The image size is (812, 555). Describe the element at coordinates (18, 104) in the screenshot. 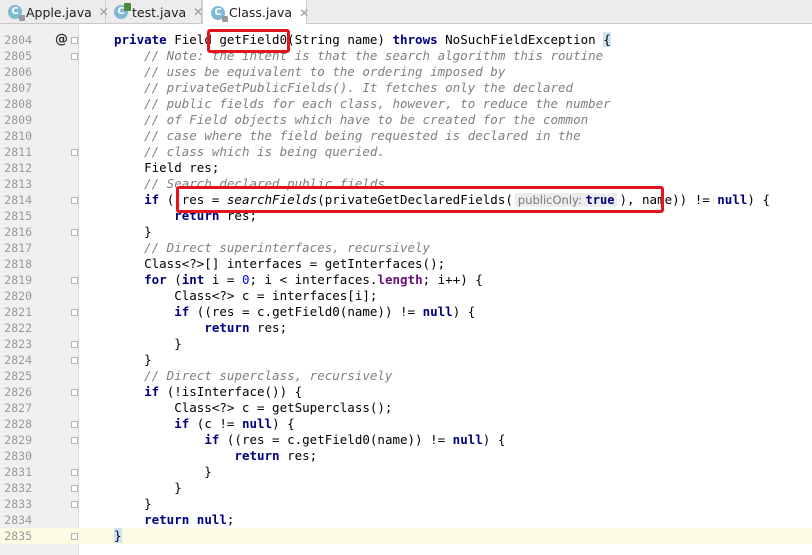

I see `line-number: 2808` at that location.